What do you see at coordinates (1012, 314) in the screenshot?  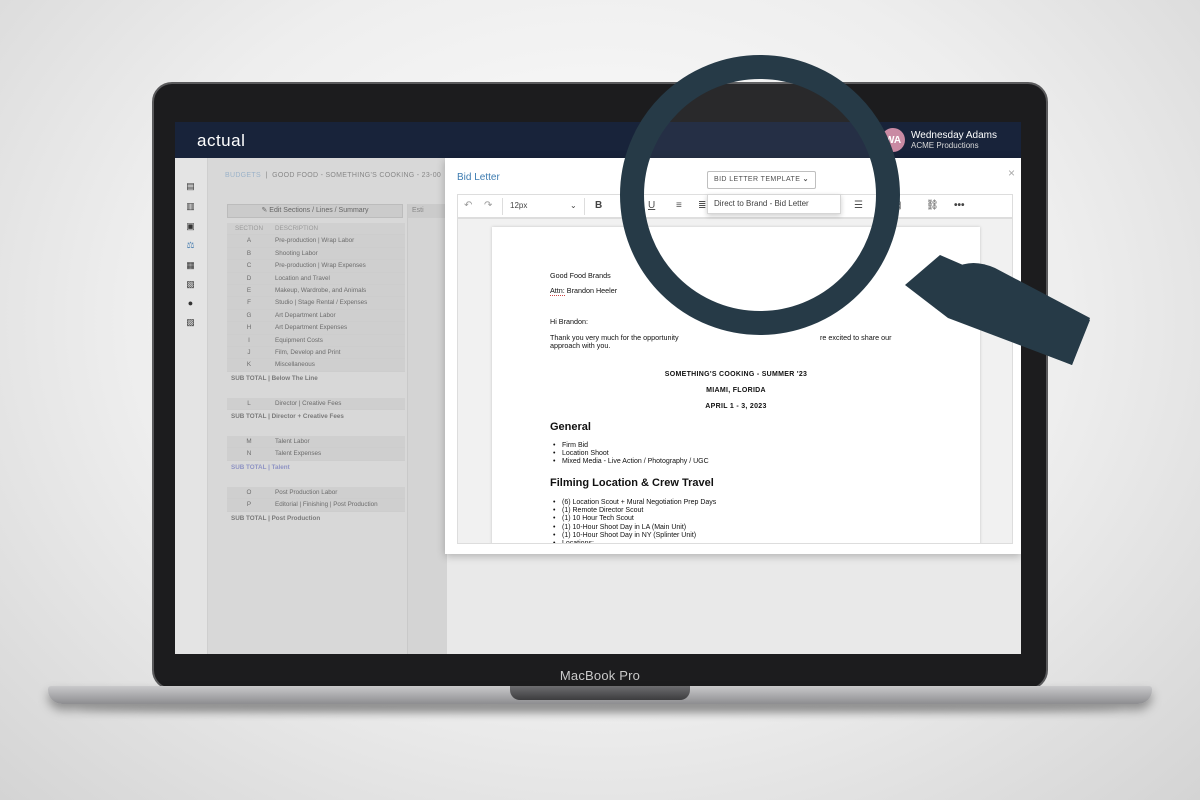 I see `magnifier-handle` at bounding box center [1012, 314].